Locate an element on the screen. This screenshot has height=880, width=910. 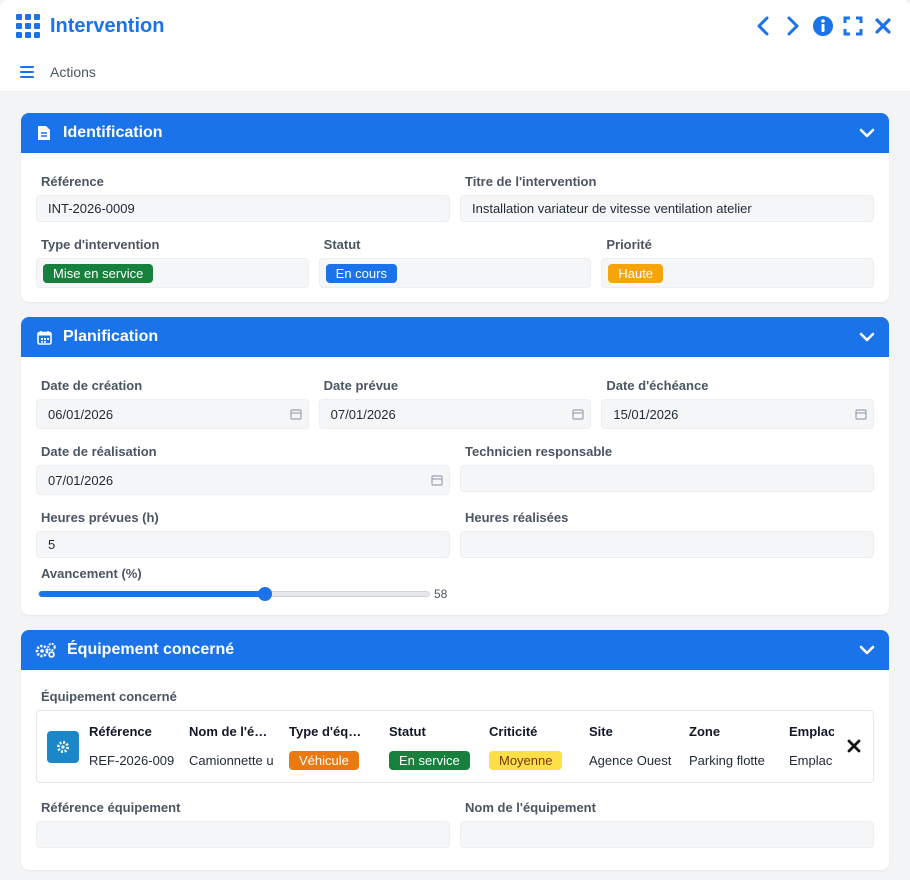
section-title: Planification is located at coordinates (111, 336).